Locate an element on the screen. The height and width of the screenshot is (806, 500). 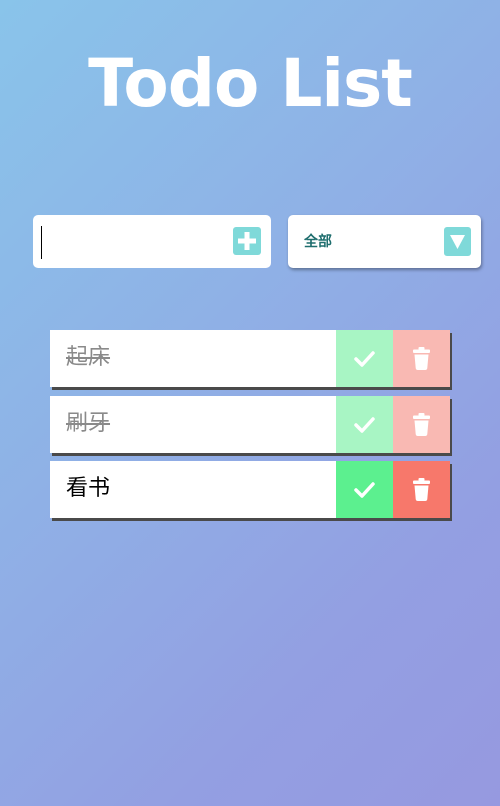
filter-dropdown-button is located at coordinates (457, 241).